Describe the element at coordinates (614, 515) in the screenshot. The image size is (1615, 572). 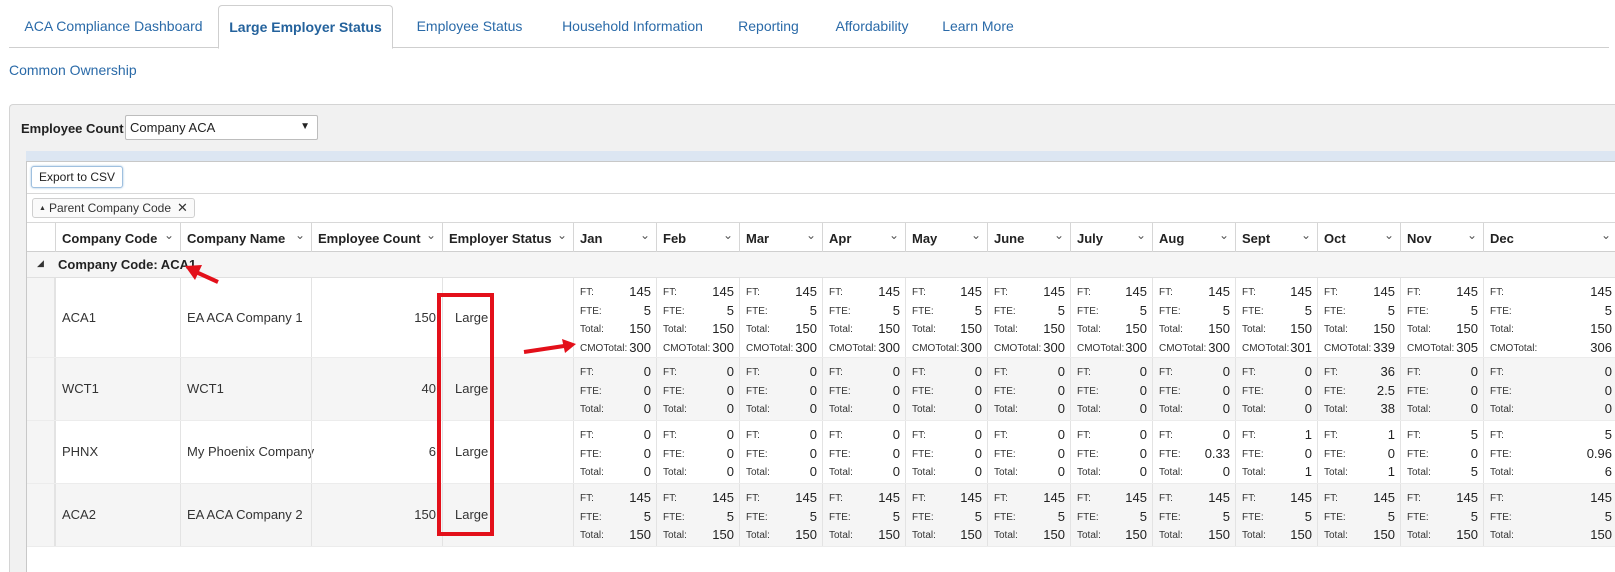
I see `month-cell-jan: FT: 145 FTE: 5 Total: 150` at that location.